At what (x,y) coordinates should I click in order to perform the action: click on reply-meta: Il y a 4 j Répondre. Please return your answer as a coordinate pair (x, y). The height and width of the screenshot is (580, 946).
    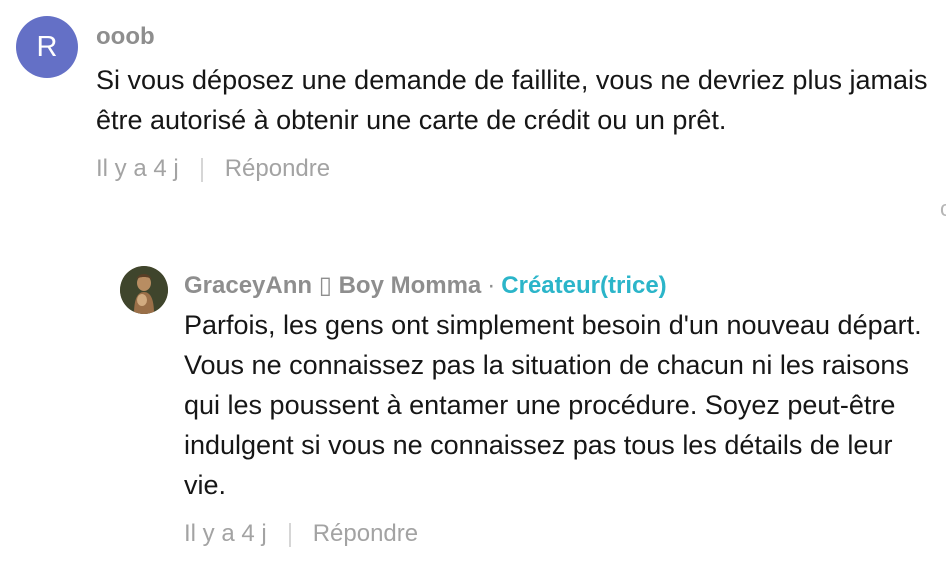
    Looking at the image, I should click on (554, 534).